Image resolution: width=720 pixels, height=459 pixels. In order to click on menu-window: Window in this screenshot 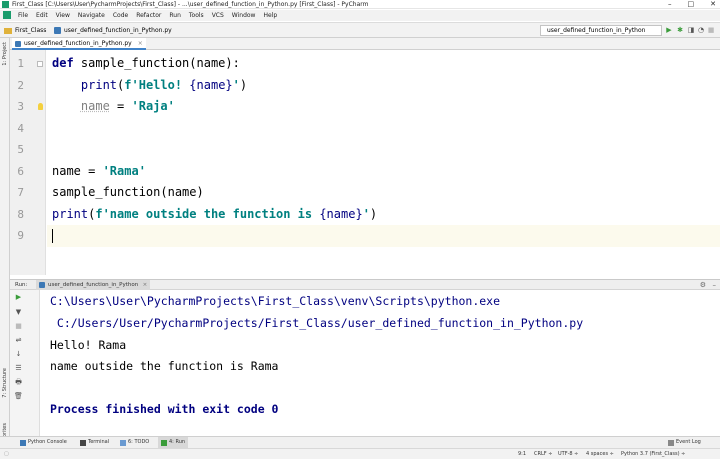, I will do `click(244, 15)`.